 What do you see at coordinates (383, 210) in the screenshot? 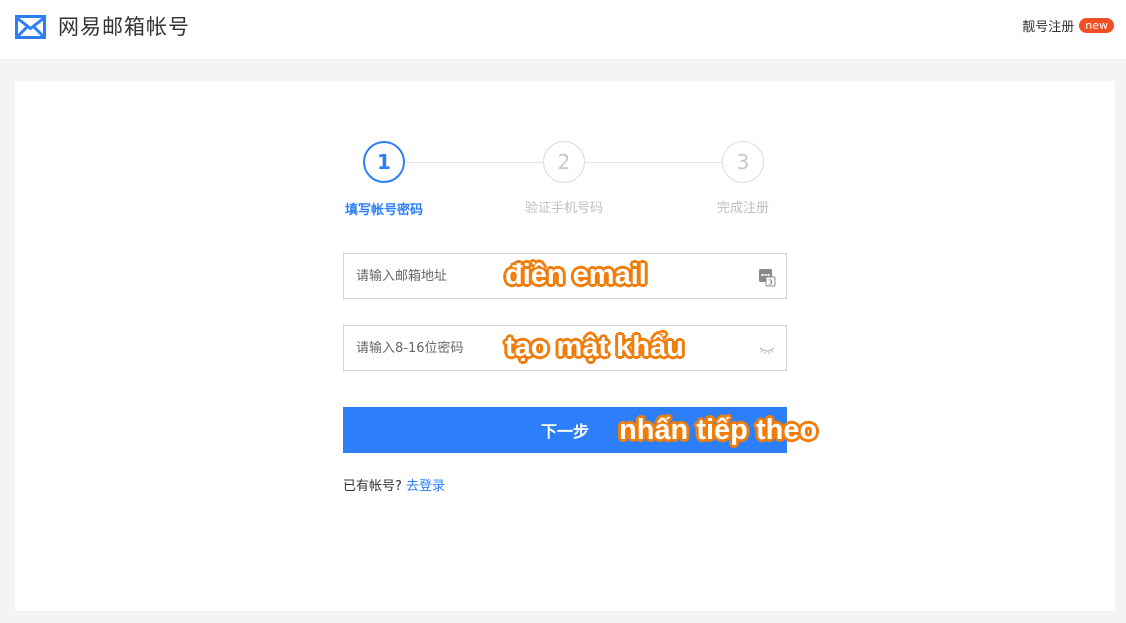
I see `step-1-label: 填写帐号密码` at bounding box center [383, 210].